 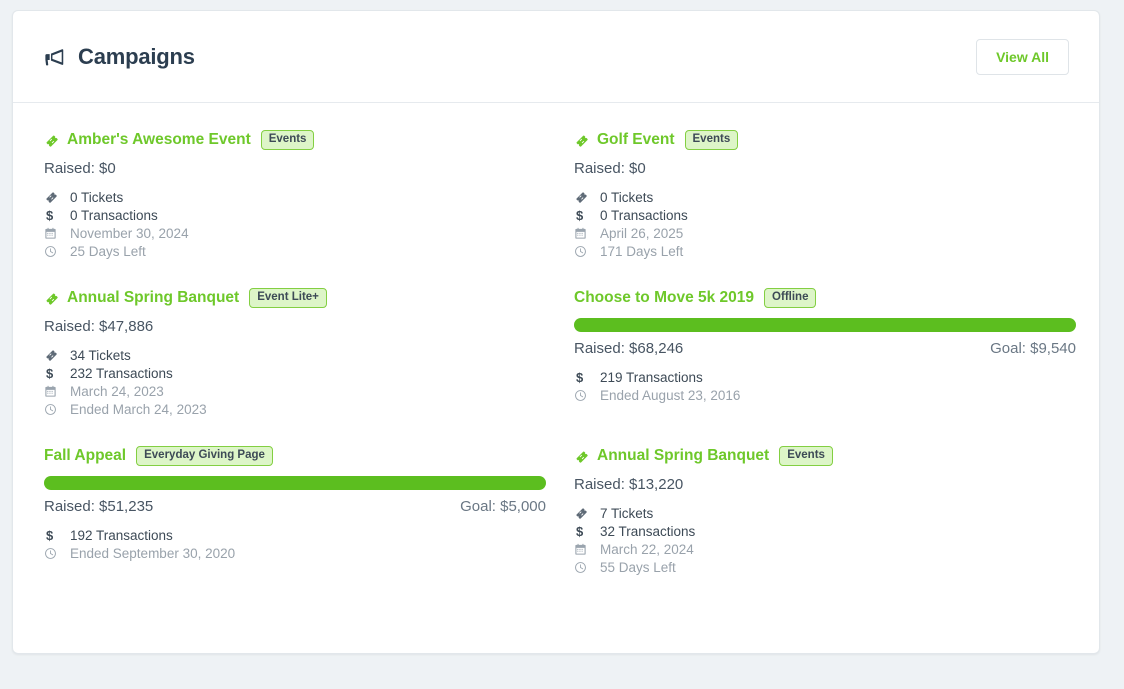 What do you see at coordinates (825, 348) in the screenshot?
I see `campaign-money-row: Raised: $68,246 Goal: $9,540` at bounding box center [825, 348].